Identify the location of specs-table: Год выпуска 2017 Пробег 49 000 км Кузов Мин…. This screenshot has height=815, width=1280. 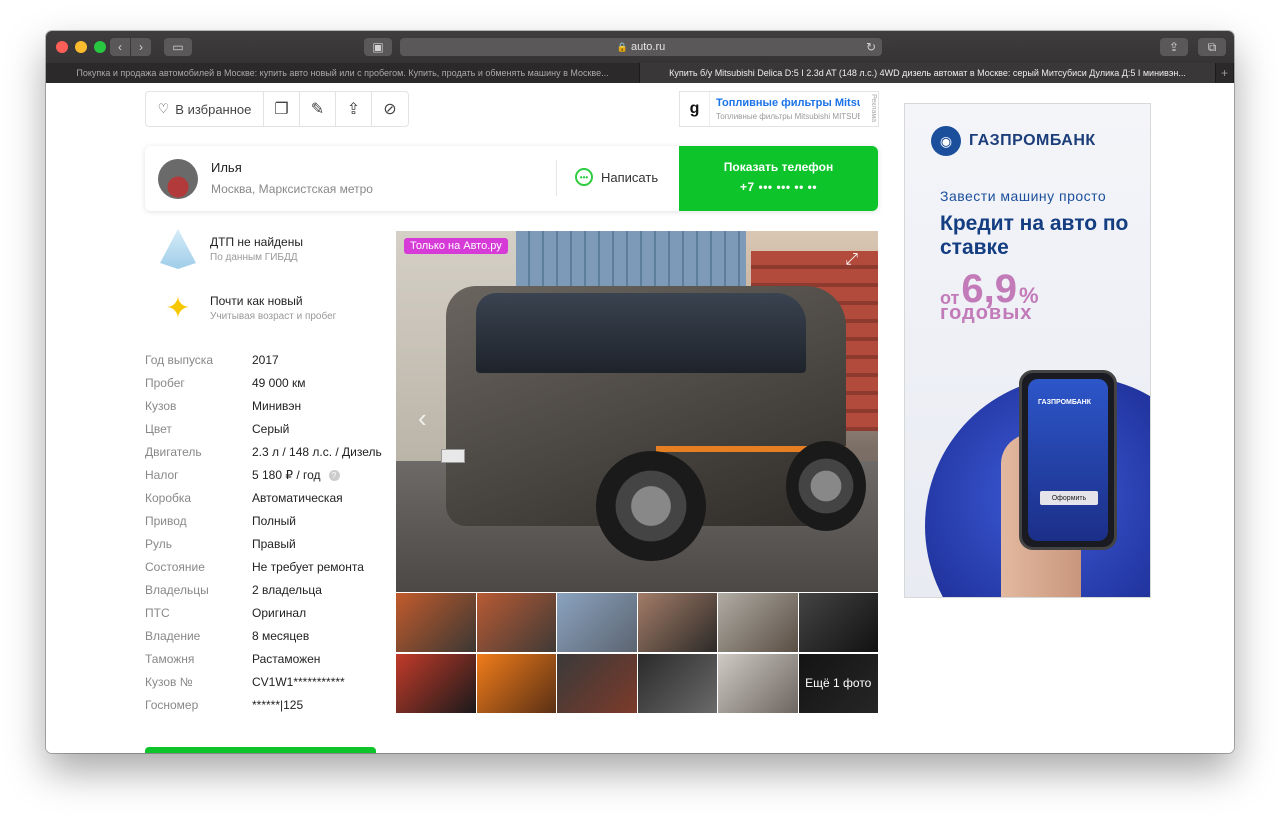
(265, 533).